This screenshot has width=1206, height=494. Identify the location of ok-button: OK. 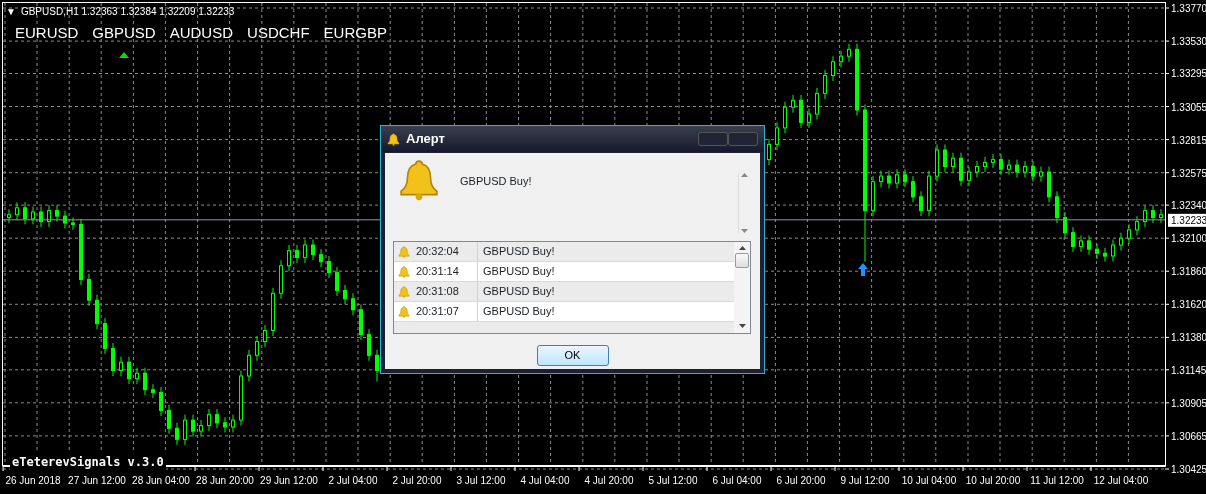
(572, 355).